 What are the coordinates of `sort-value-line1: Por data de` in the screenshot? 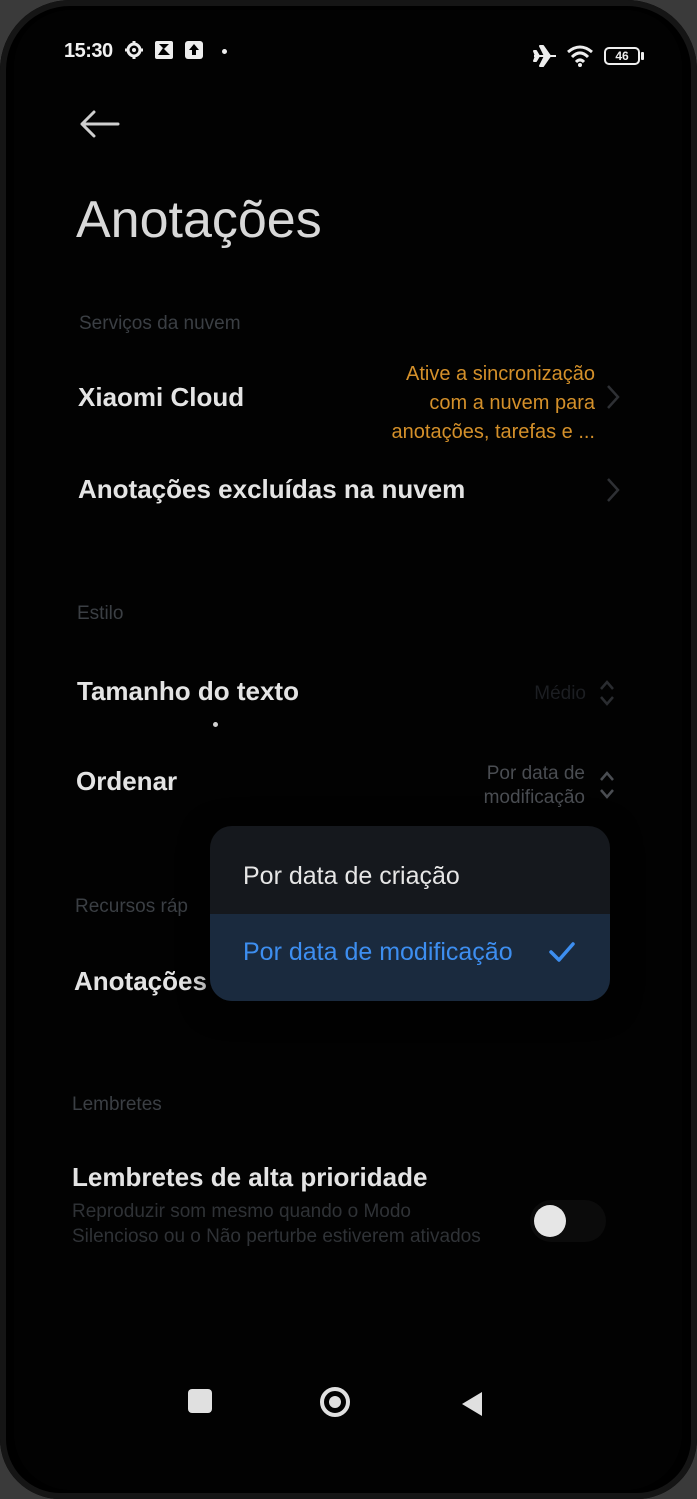 It's located at (535, 773).